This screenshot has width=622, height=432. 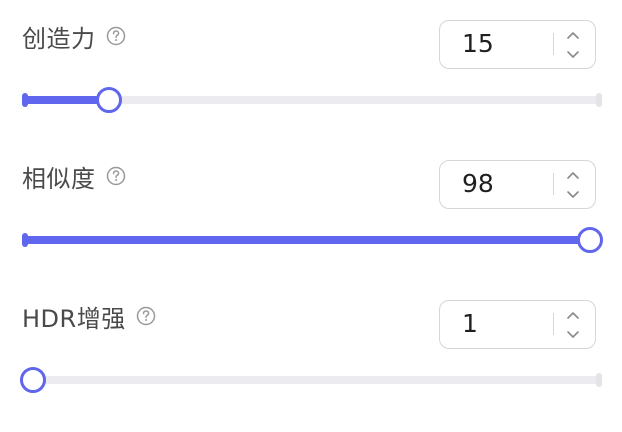 I want to click on slider-track, so click(x=312, y=380).